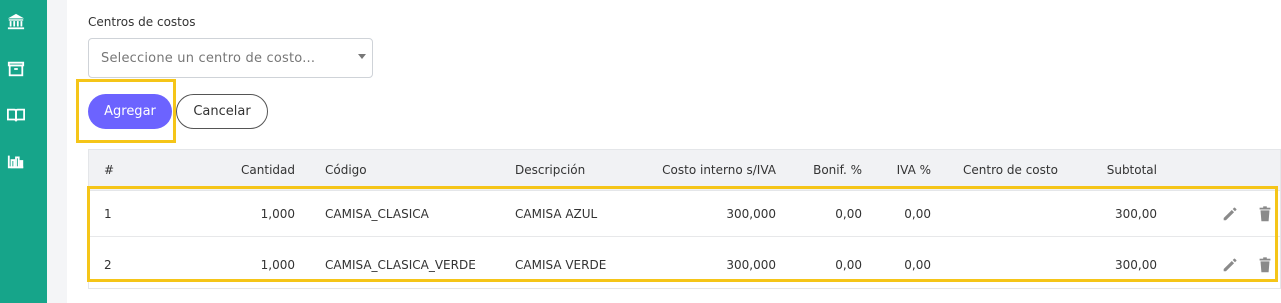  I want to click on cost-center-label: Centros de costos, so click(142, 22).